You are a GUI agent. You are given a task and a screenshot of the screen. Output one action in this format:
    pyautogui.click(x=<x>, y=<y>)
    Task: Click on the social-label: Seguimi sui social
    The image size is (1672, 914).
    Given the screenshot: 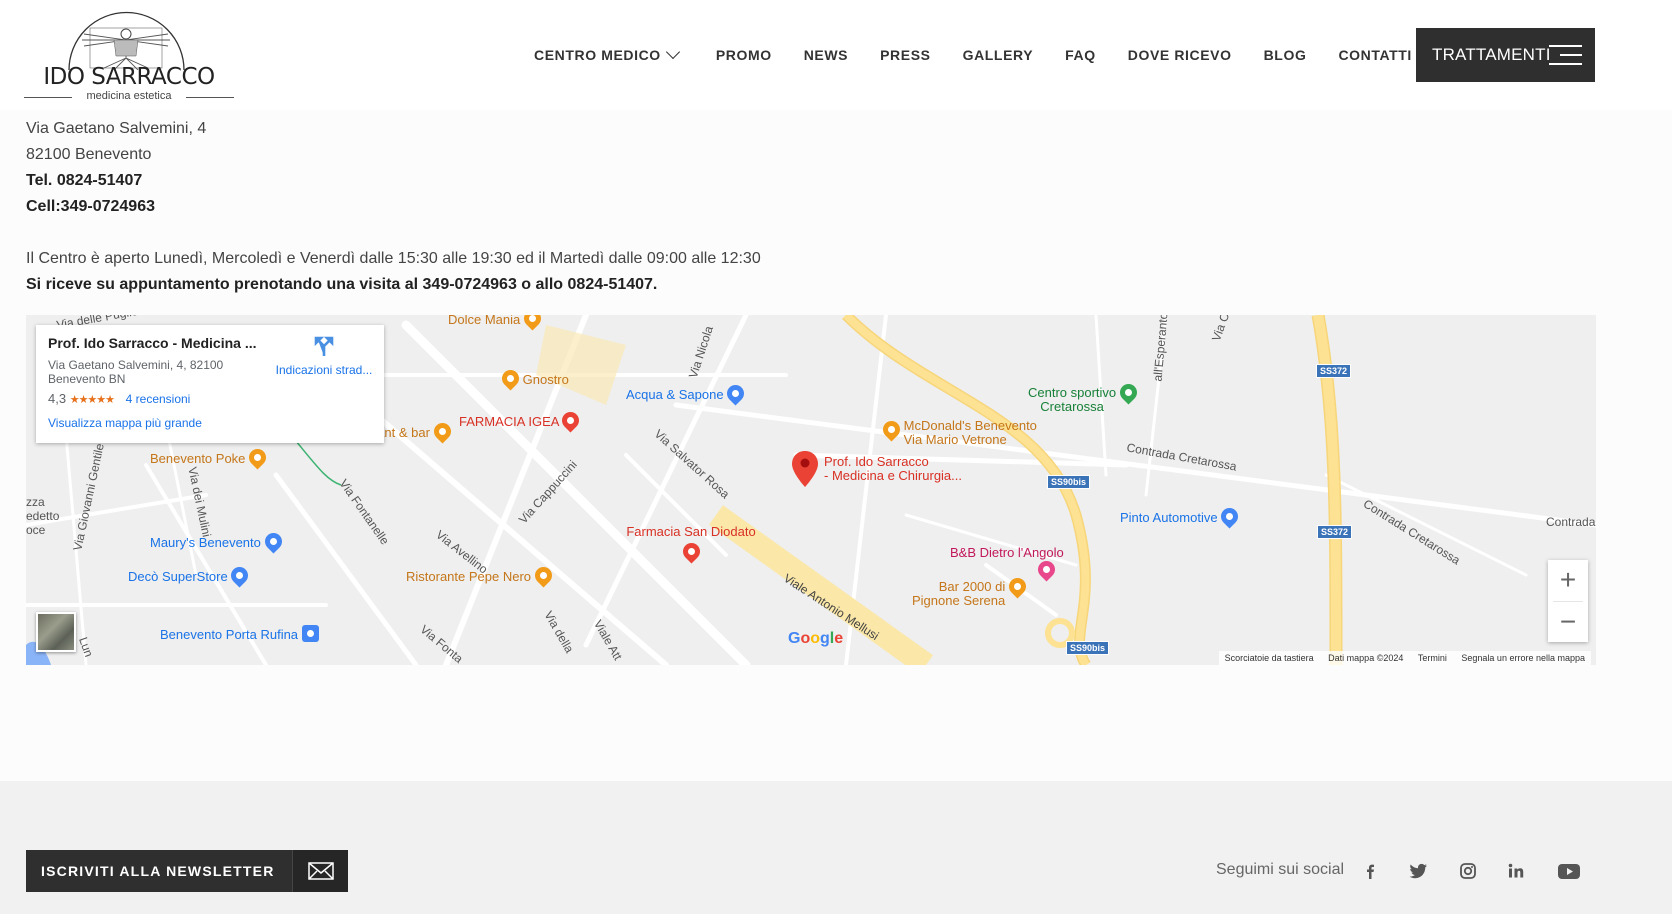 What is the action you would take?
    pyautogui.click(x=1280, y=869)
    